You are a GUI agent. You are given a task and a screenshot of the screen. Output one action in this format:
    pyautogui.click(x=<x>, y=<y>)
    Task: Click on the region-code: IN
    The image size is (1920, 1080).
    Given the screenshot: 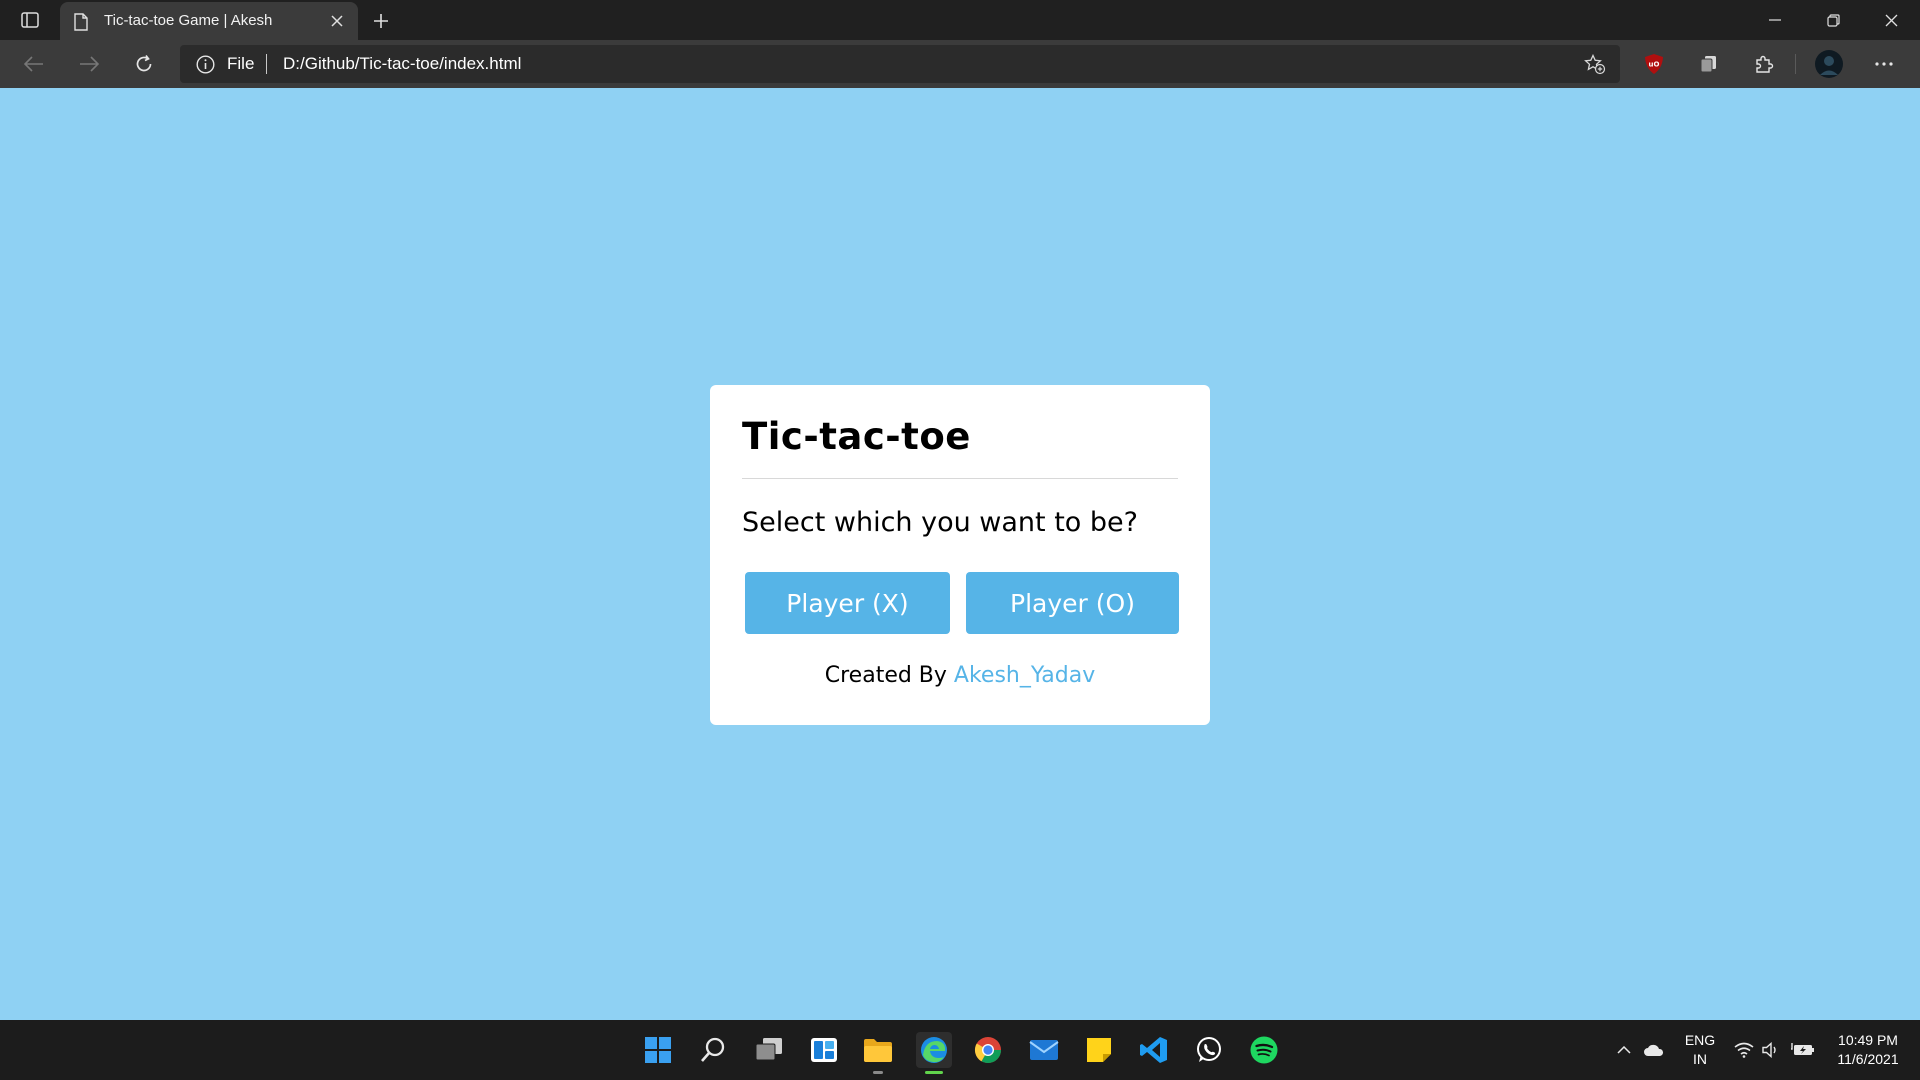 What is the action you would take?
    pyautogui.click(x=1700, y=1059)
    